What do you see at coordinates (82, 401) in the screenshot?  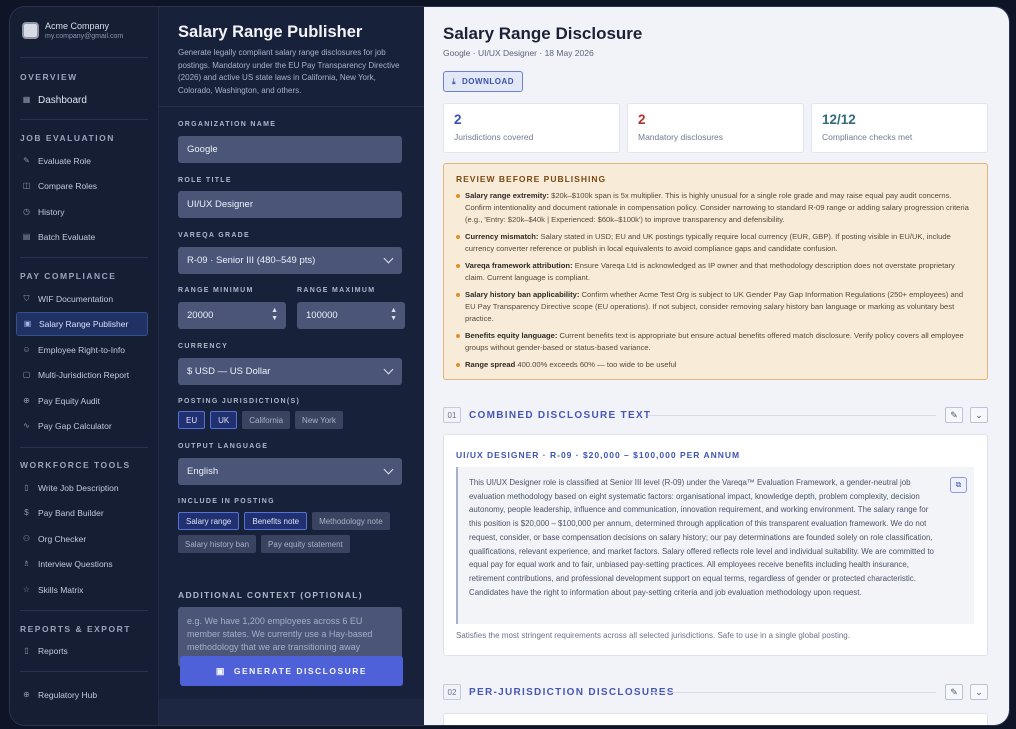 I see `sidebar-item-pay-equity-audit: ⊕ Pay Equity Audit` at bounding box center [82, 401].